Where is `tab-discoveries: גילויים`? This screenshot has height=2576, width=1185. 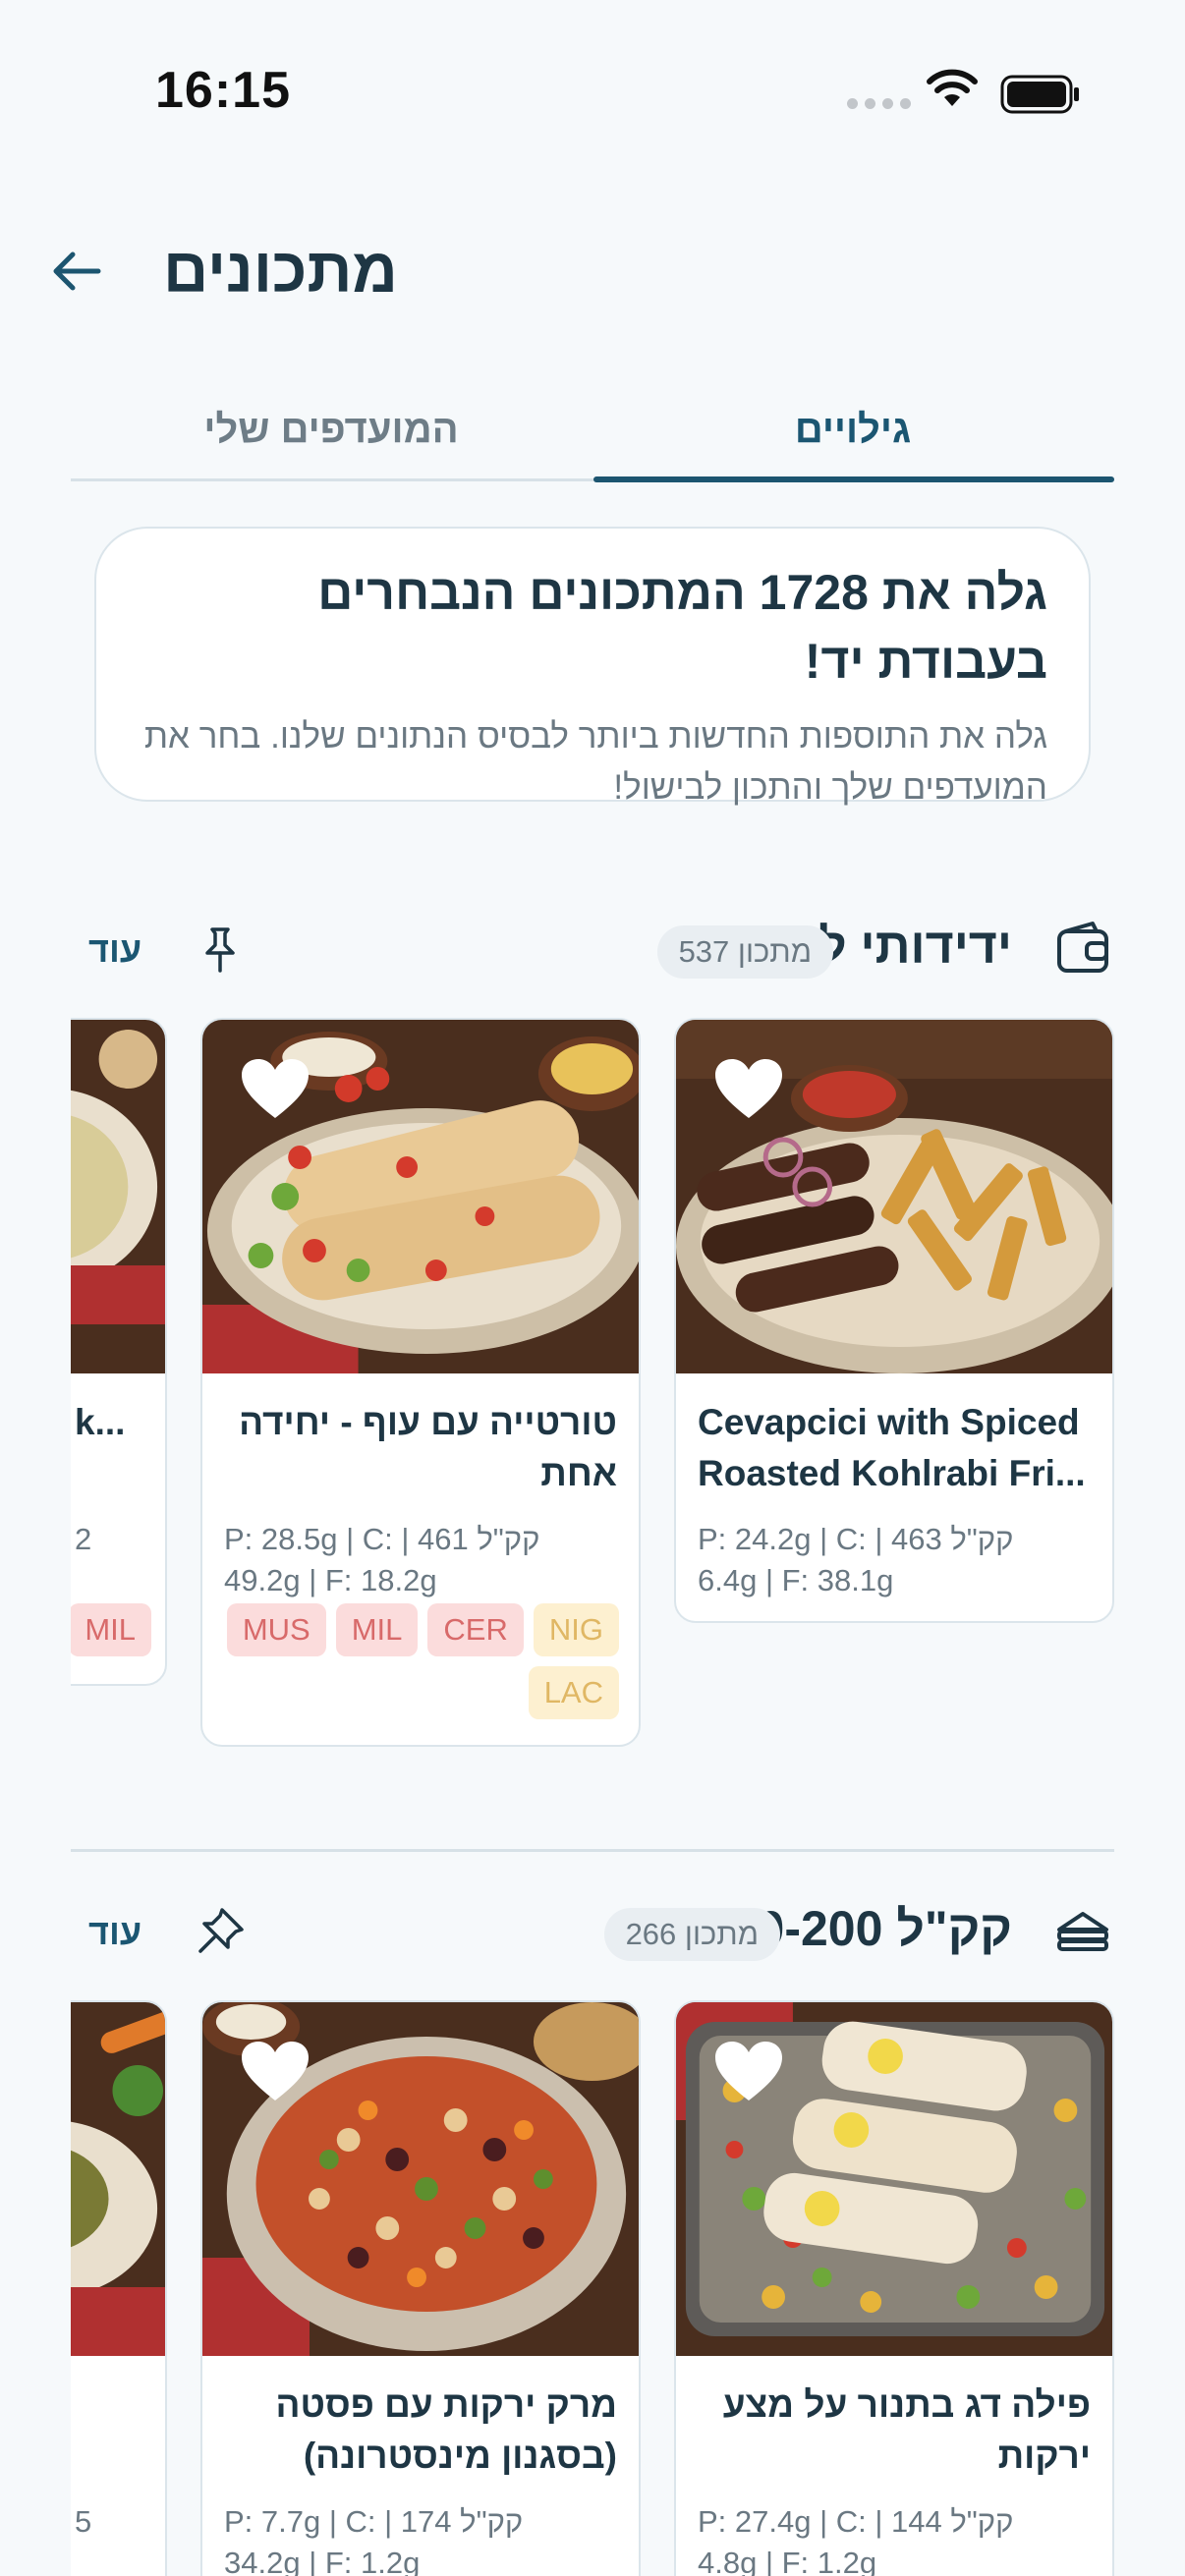
tab-discoveries: גילויים is located at coordinates (853, 429).